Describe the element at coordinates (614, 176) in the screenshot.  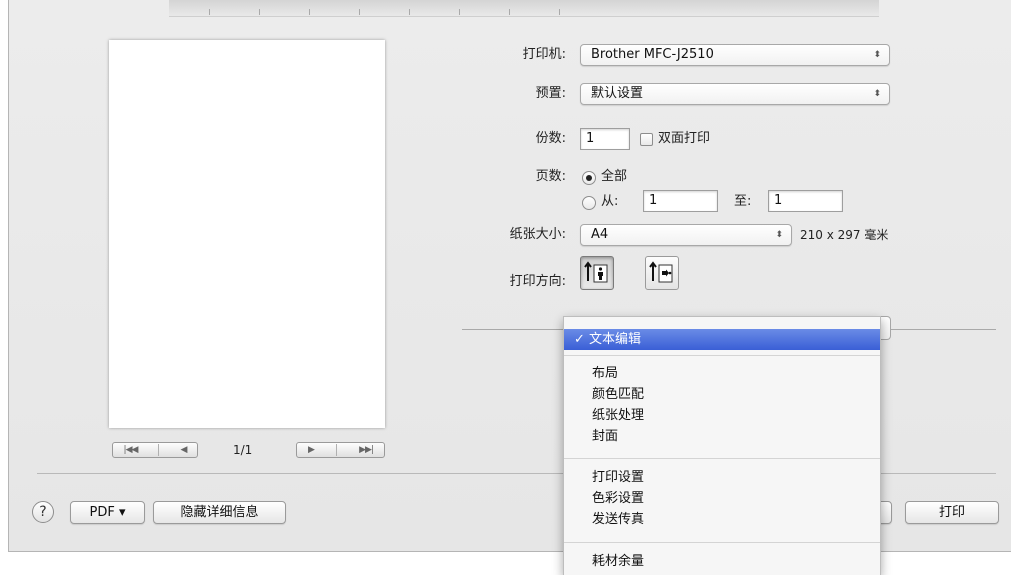
I see `pages-all-label: 全部` at that location.